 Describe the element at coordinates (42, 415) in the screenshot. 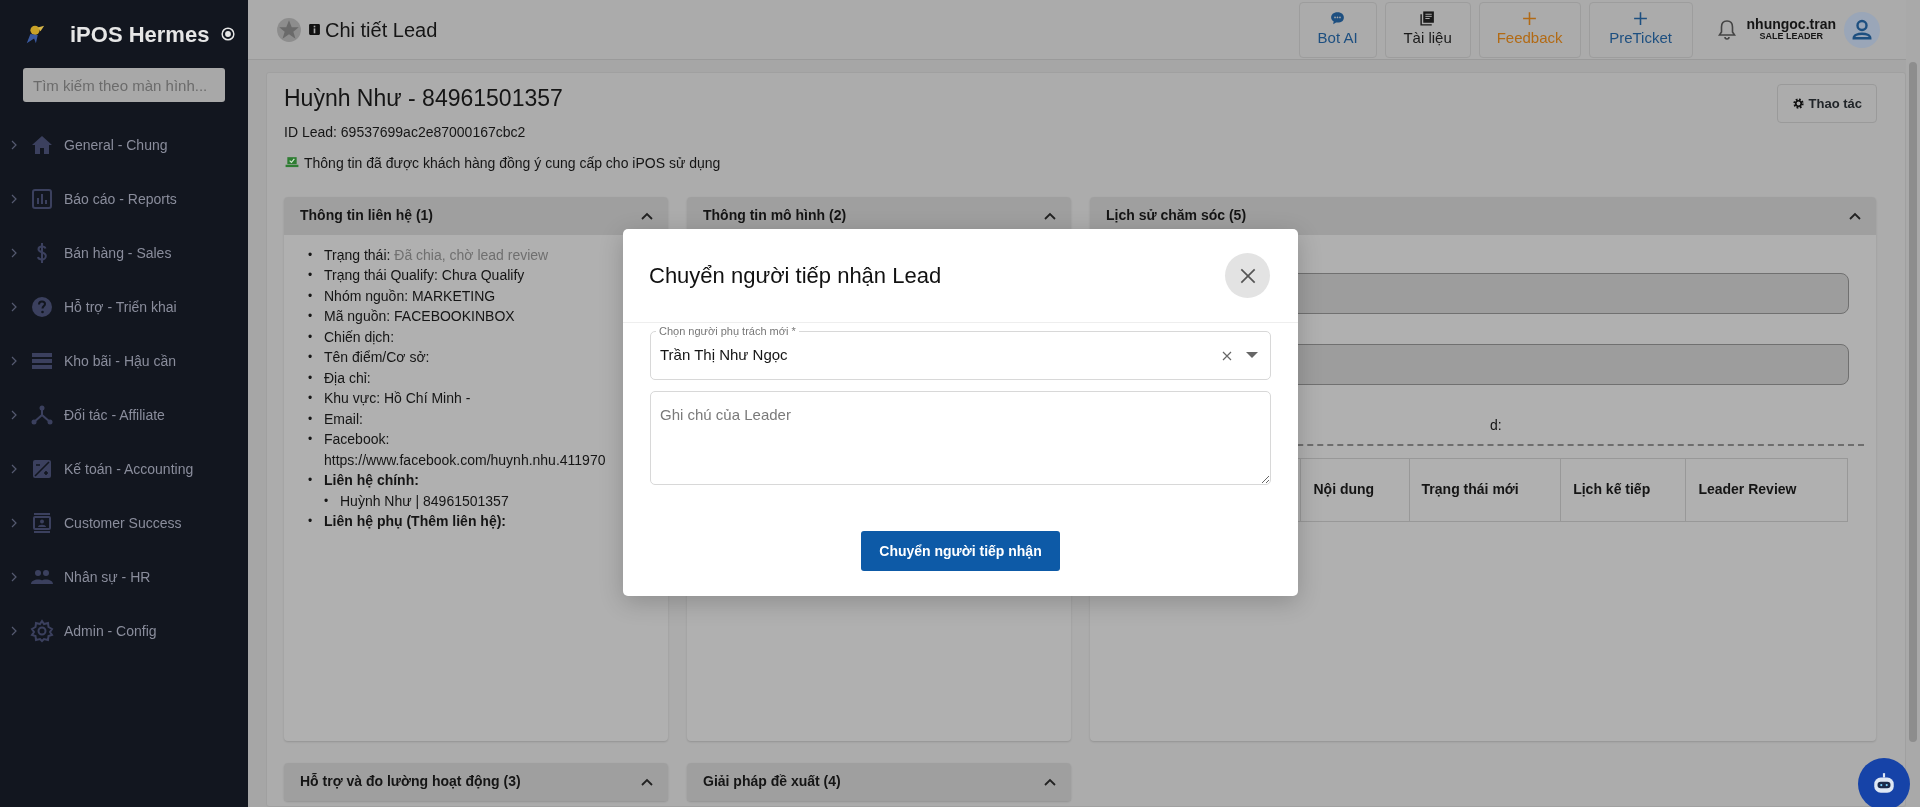

I see `network-icon` at that location.